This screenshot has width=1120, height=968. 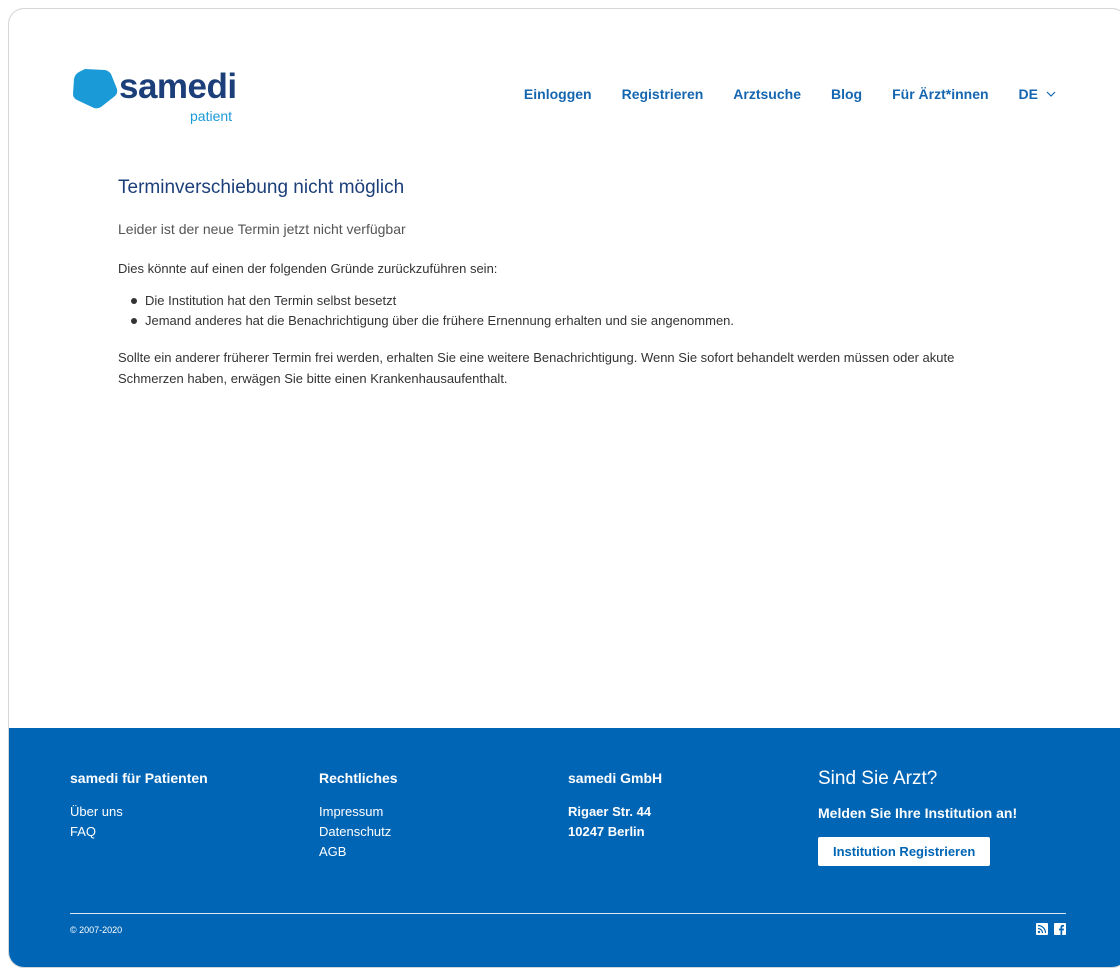 What do you see at coordinates (1028, 94) in the screenshot?
I see `language-label: DE` at bounding box center [1028, 94].